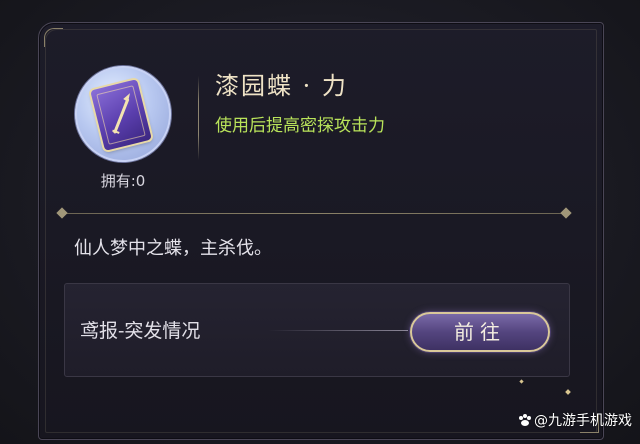 This screenshot has width=640, height=444. What do you see at coordinates (316, 213) in the screenshot?
I see `section-divider` at bounding box center [316, 213].